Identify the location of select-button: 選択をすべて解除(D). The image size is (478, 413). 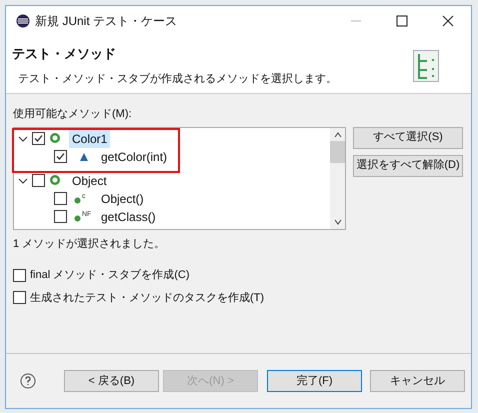
(408, 165).